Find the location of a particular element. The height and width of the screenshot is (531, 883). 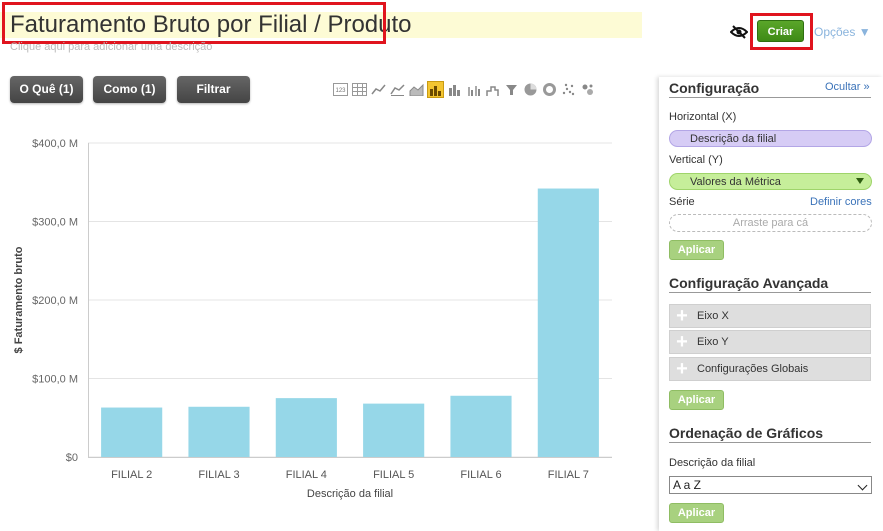

description-hint: Clique aqui para adicionar uma descrição is located at coordinates (111, 47).